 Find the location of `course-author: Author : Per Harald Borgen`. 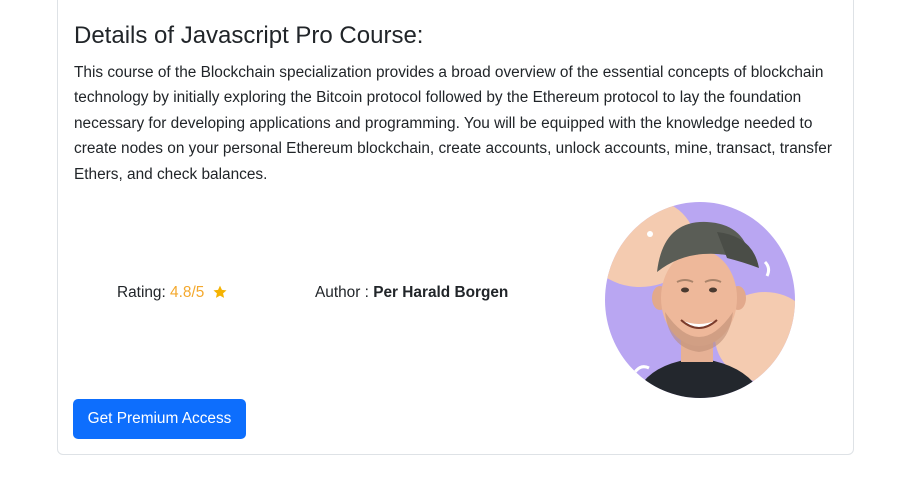

course-author: Author : Per Harald Borgen is located at coordinates (411, 293).